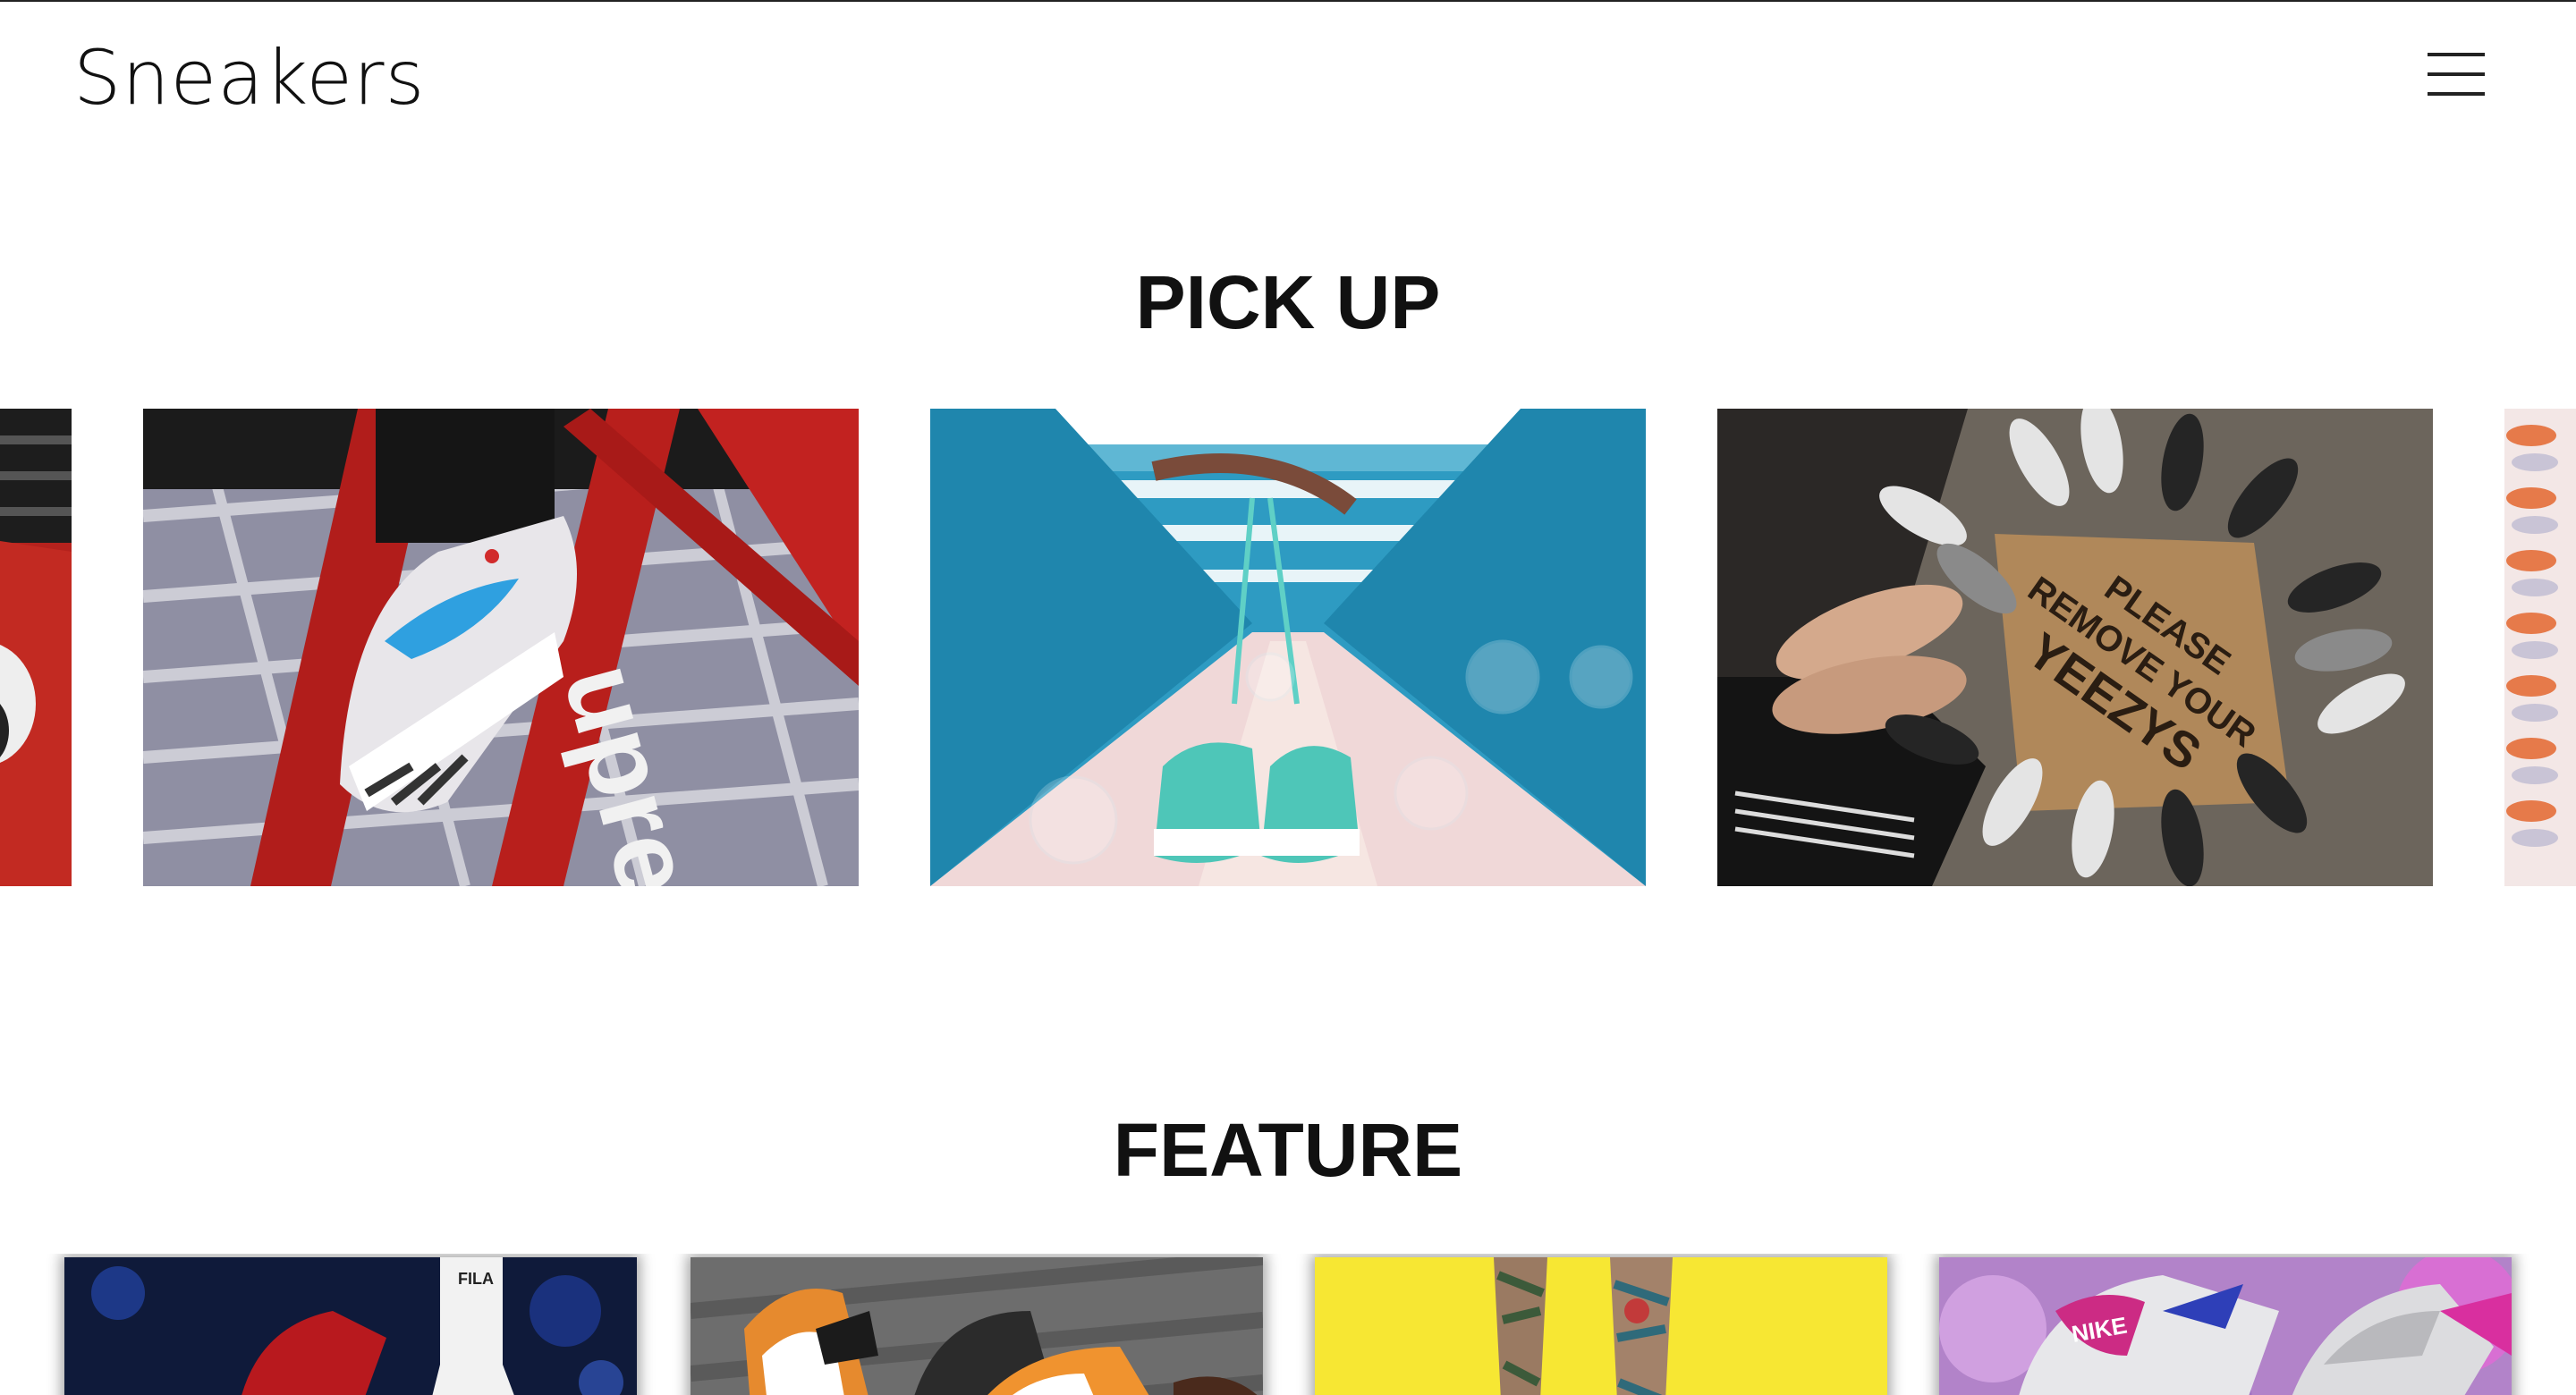  I want to click on pickup-slide-blue-bridge, so click(1288, 647).